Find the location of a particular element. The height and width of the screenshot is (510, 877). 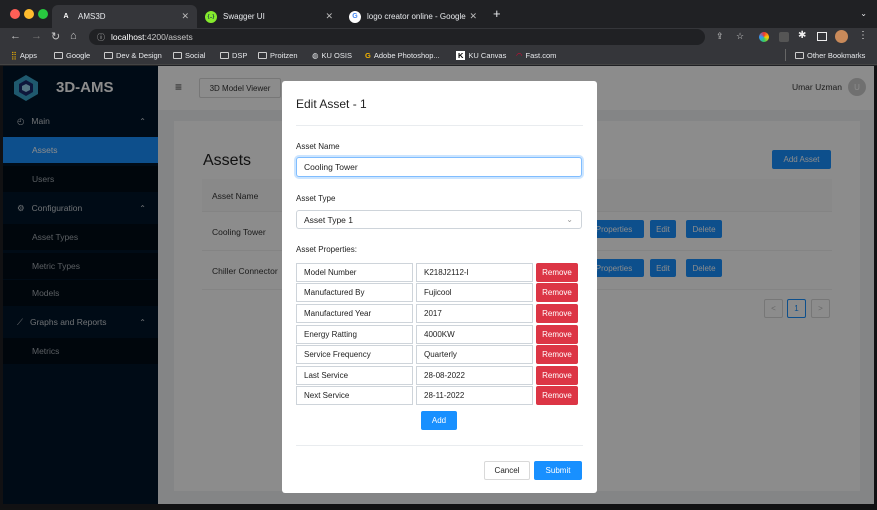

bookmark-label: Fast.com is located at coordinates (541, 55).